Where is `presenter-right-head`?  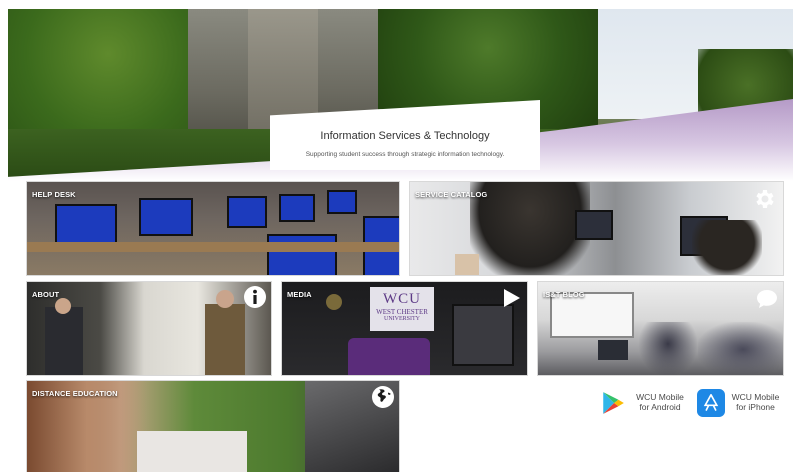 presenter-right-head is located at coordinates (225, 299).